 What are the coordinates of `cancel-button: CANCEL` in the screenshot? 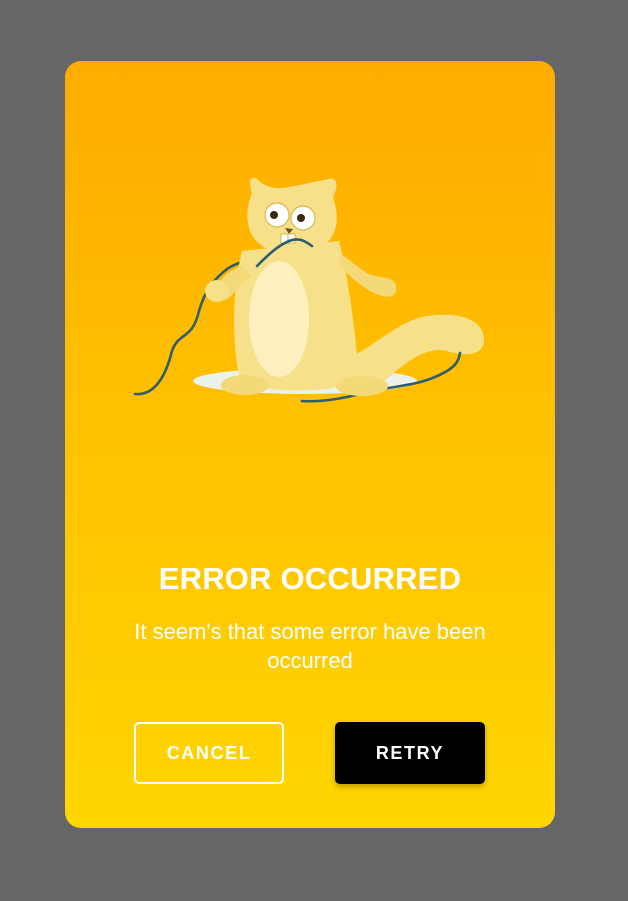 It's located at (209, 753).